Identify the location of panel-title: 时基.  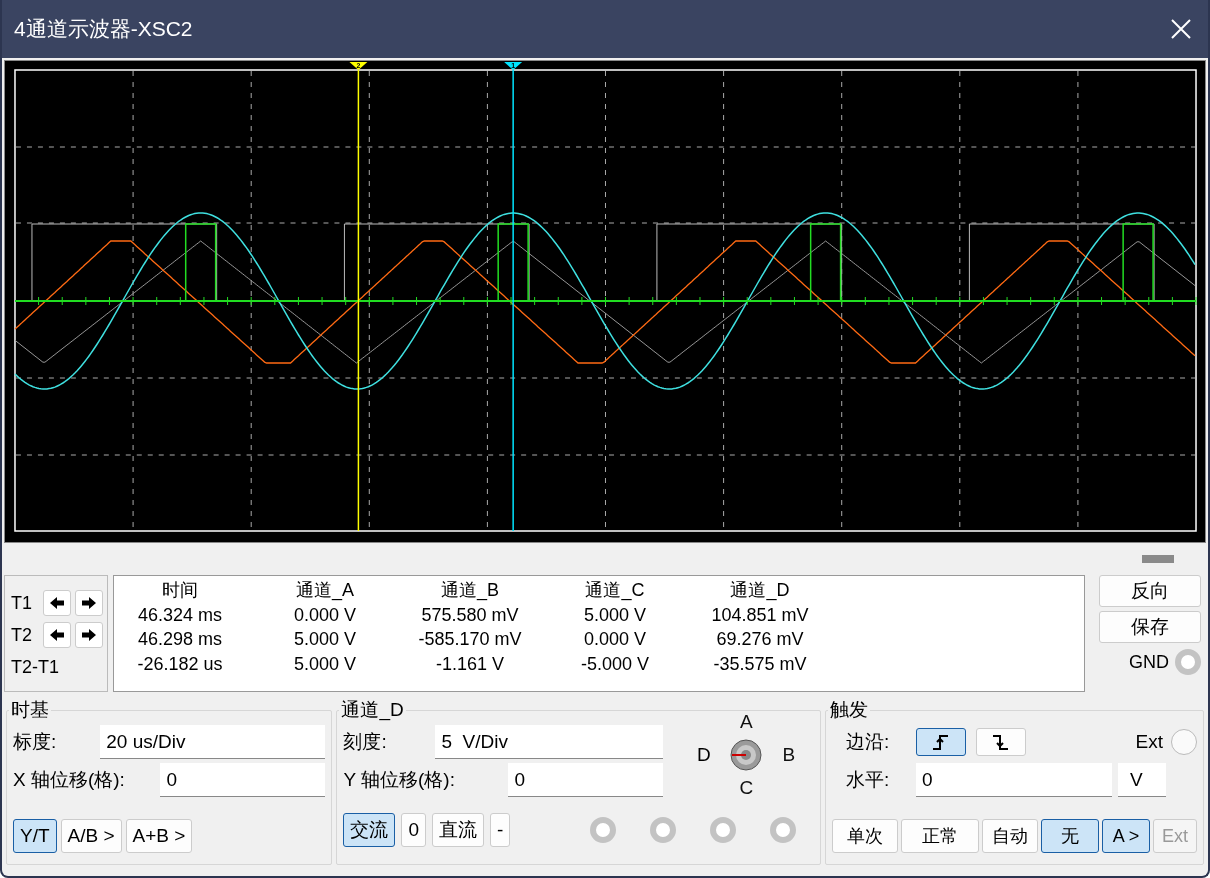
(30, 710).